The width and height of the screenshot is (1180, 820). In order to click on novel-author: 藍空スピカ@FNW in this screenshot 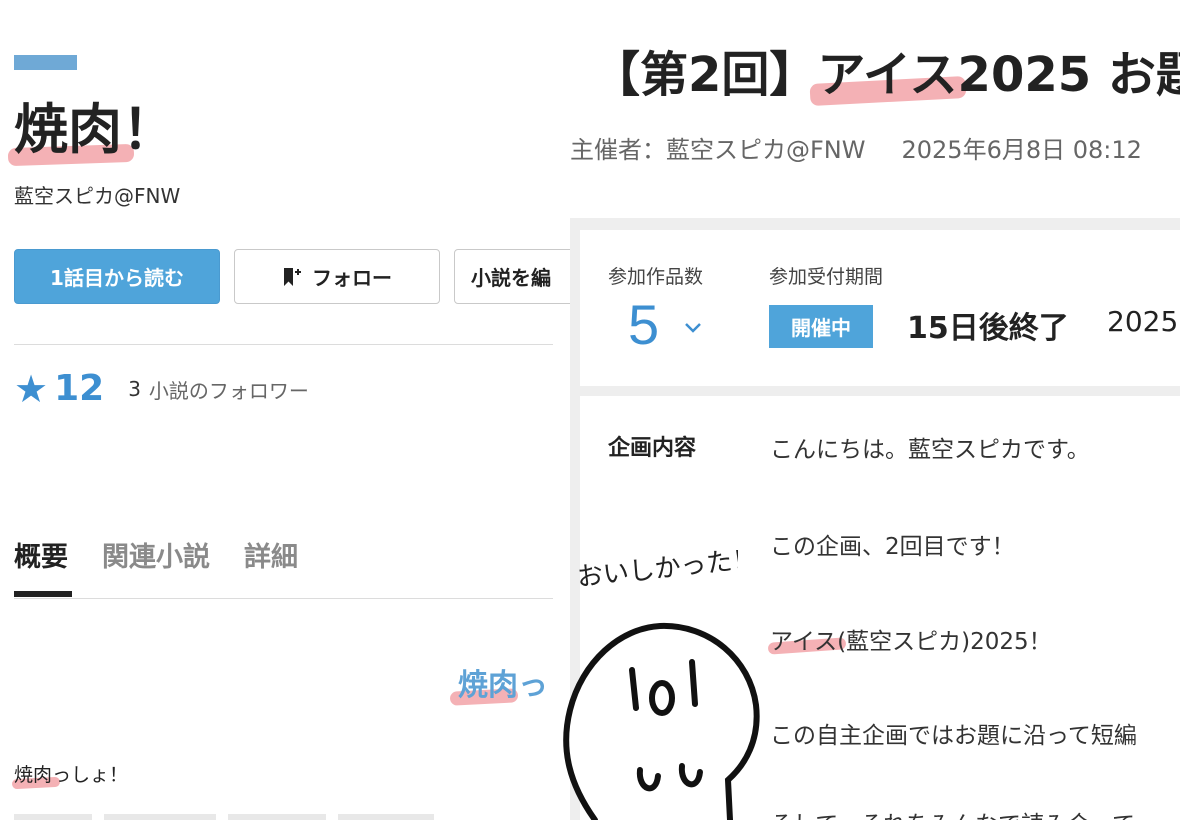, I will do `click(97, 194)`.